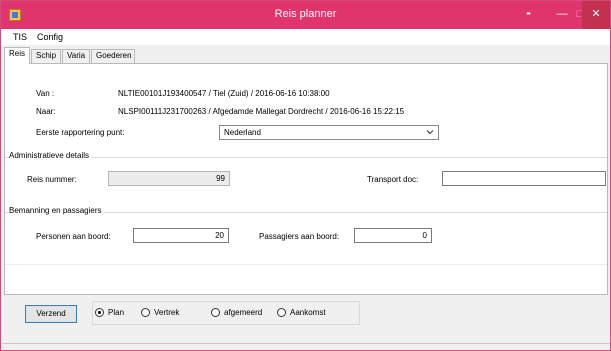 The image size is (611, 351). What do you see at coordinates (596, 15) in the screenshot?
I see `close-icon: ✕` at bounding box center [596, 15].